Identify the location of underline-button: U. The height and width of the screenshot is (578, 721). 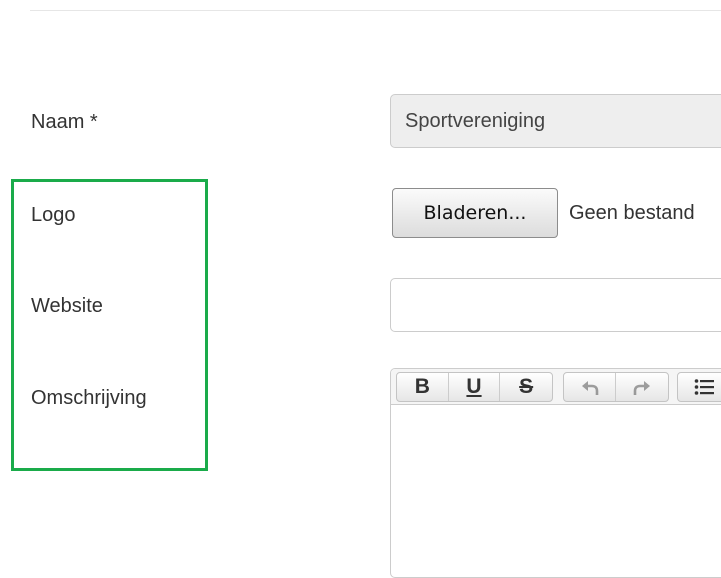
(475, 387).